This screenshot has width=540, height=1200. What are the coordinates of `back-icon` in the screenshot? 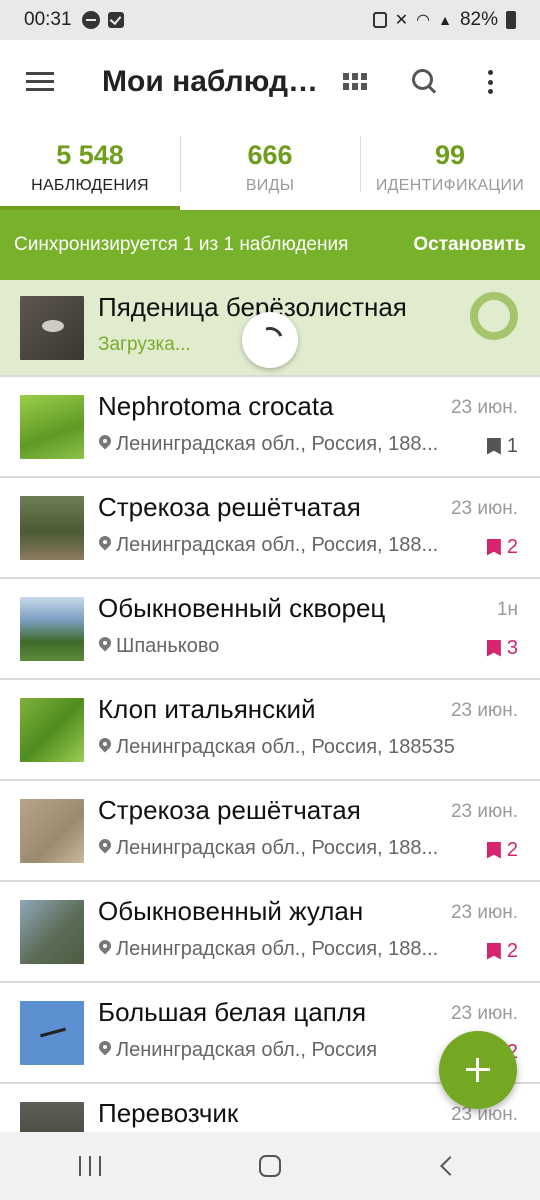 It's located at (450, 1166).